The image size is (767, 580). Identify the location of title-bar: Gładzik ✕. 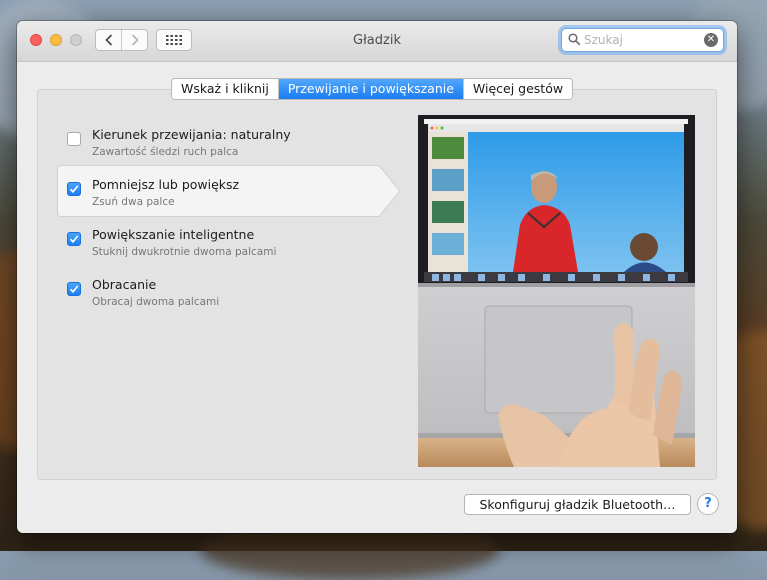
(377, 41).